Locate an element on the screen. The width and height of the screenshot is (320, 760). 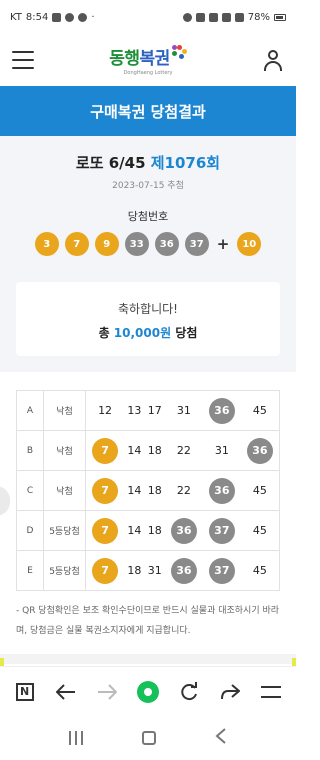
game-row: E 5등당첨 7 18 31 36 37 45 is located at coordinates (148, 570).